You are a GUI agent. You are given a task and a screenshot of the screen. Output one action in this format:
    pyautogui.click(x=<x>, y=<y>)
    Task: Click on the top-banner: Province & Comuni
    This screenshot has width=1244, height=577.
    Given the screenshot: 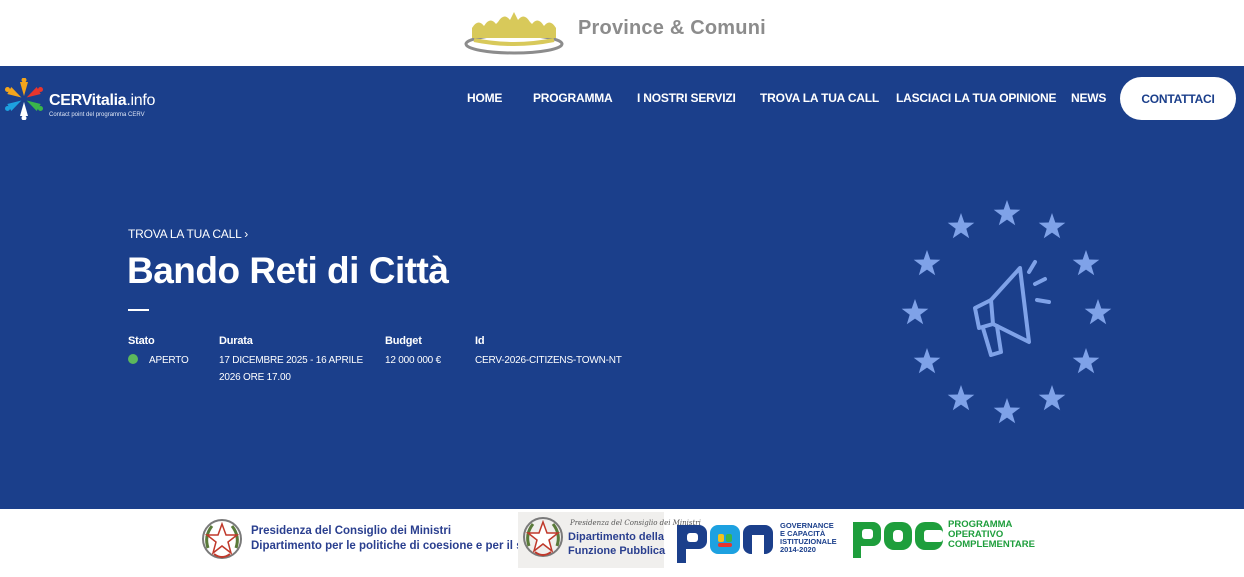 What is the action you would take?
    pyautogui.click(x=622, y=33)
    